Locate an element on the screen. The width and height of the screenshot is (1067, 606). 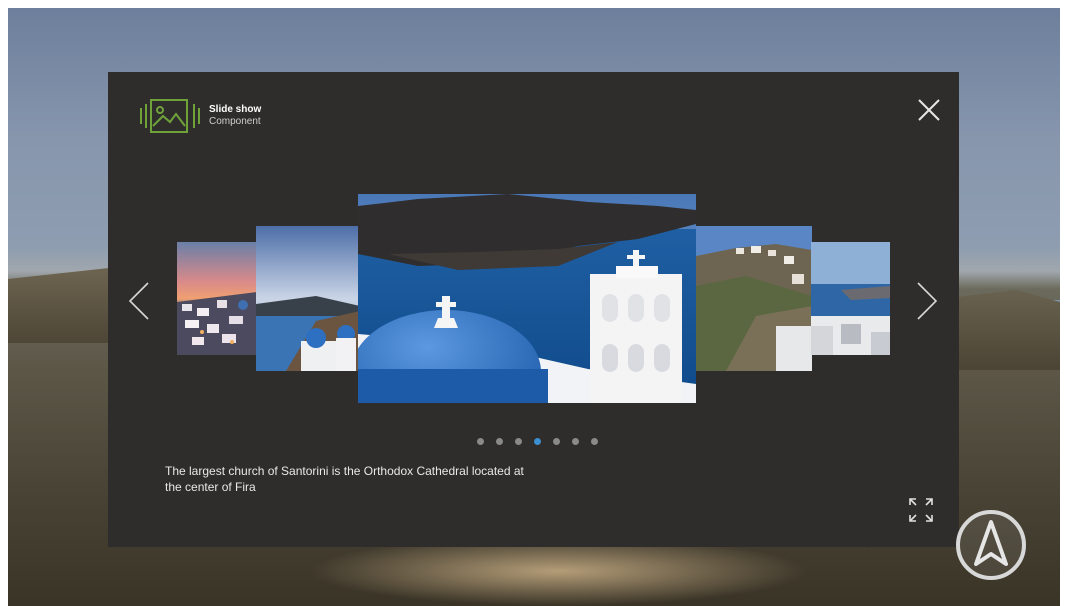
slide-main-image is located at coordinates (527, 298).